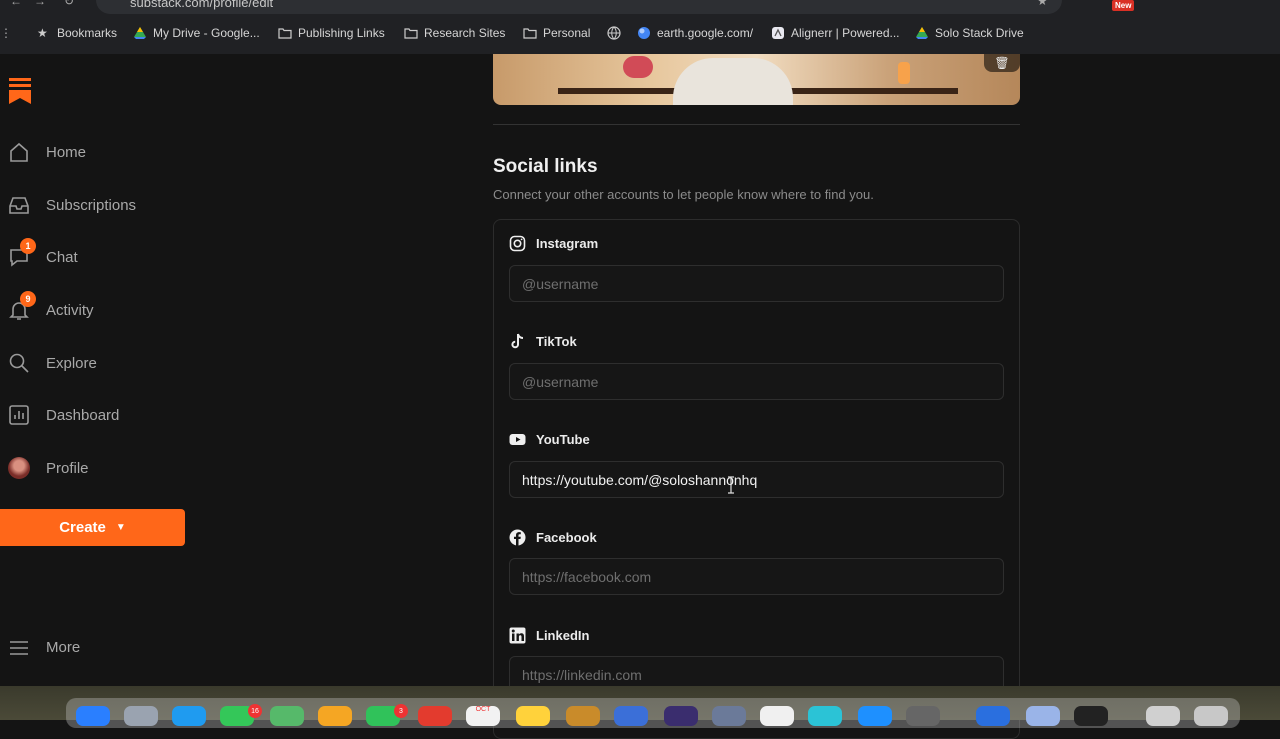 This screenshot has height=739, width=1280. Describe the element at coordinates (93, 716) in the screenshot. I see `finder-icon` at that location.